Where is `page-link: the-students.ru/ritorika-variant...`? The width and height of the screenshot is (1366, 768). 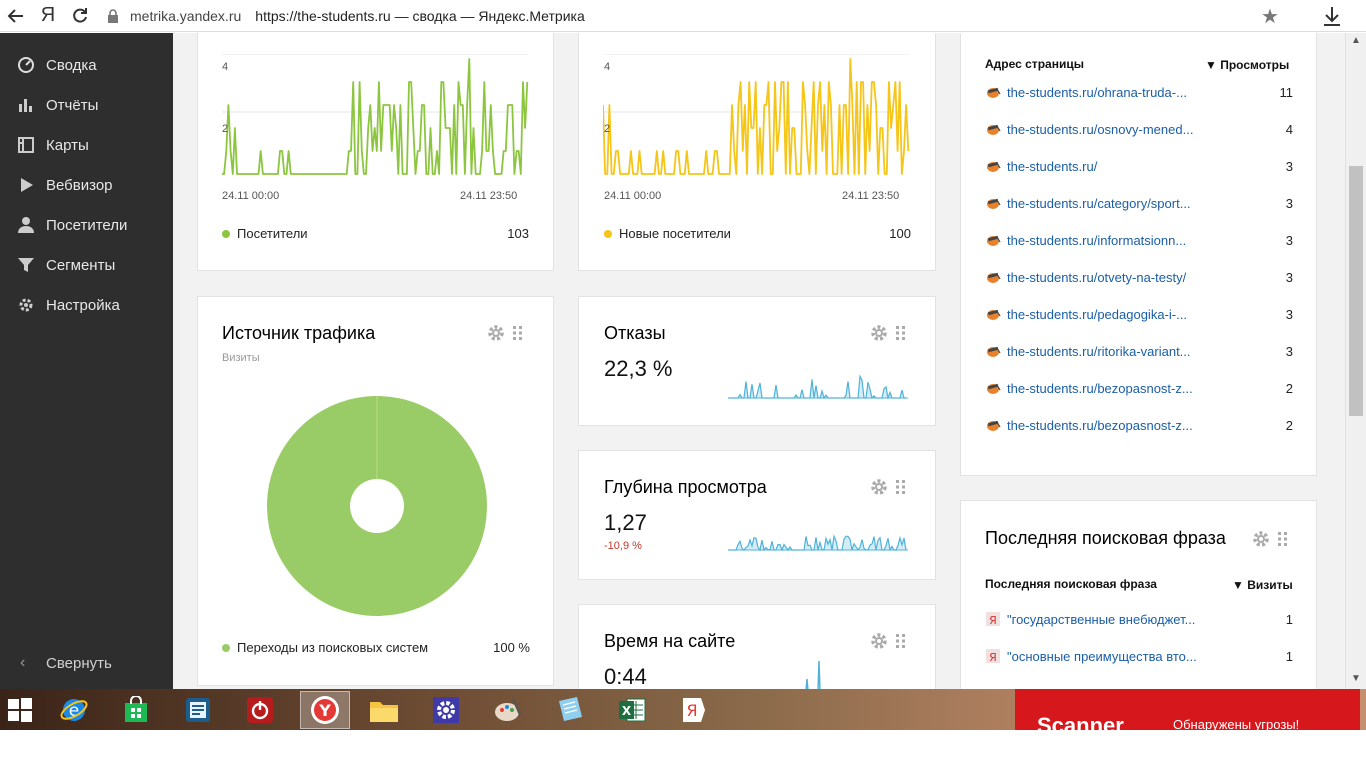 page-link: the-students.ru/ritorika-variant... is located at coordinates (1105, 351).